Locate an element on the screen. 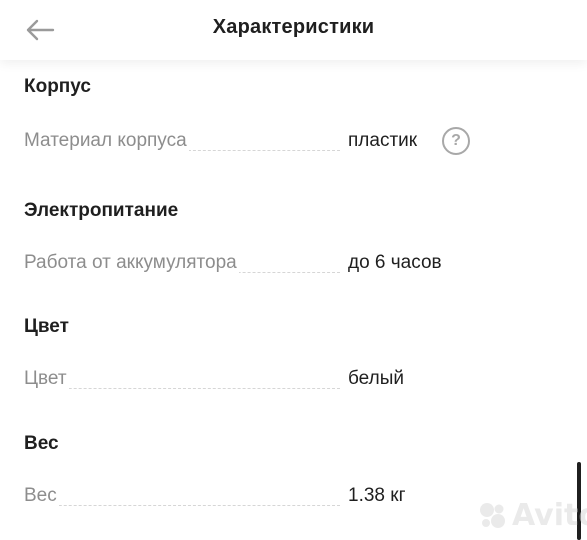 The image size is (587, 540). spec-row-color: Цвет белый is located at coordinates (264, 382).